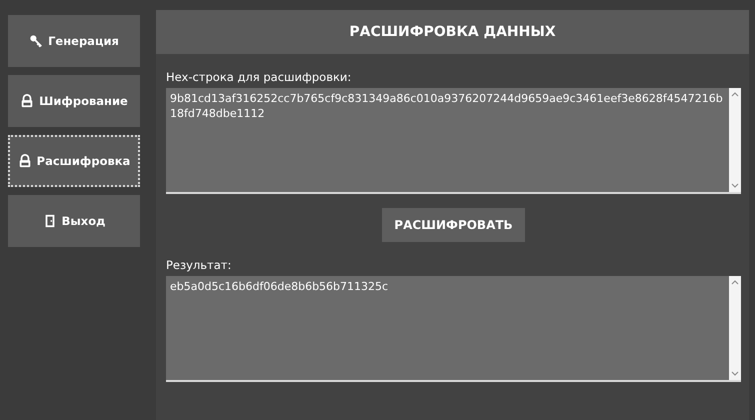 The width and height of the screenshot is (755, 420). Describe the element at coordinates (453, 225) in the screenshot. I see `decrypt-button: РАСШИФРОВАТЬ` at that location.